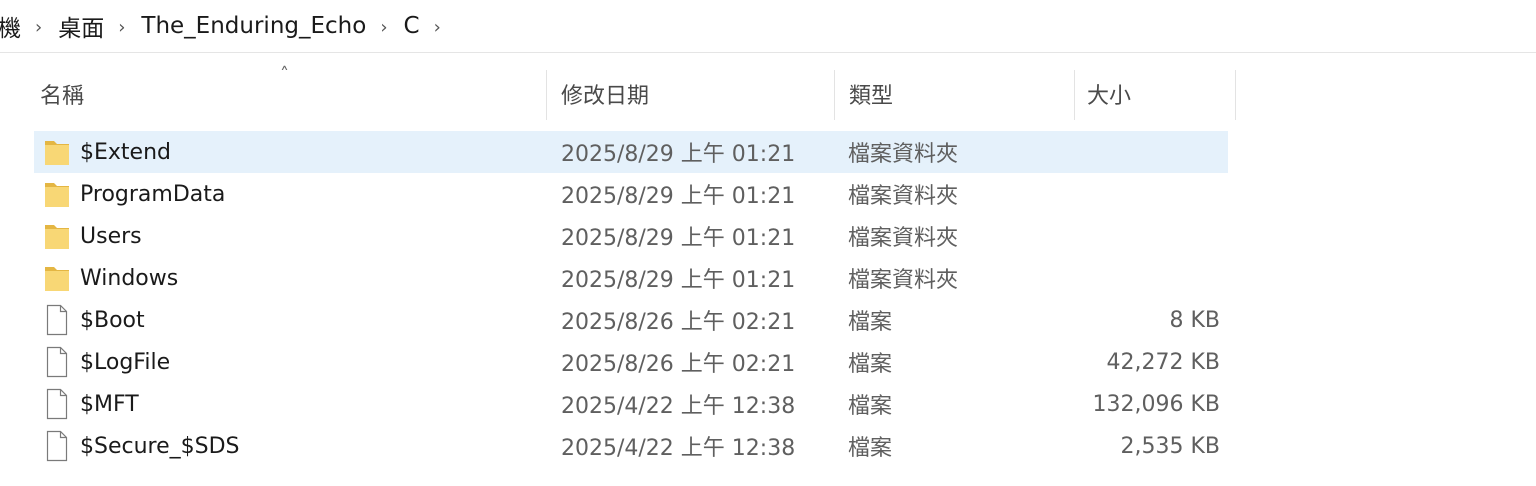  Describe the element at coordinates (153, 194) in the screenshot. I see `file-name: ProgramData` at that location.